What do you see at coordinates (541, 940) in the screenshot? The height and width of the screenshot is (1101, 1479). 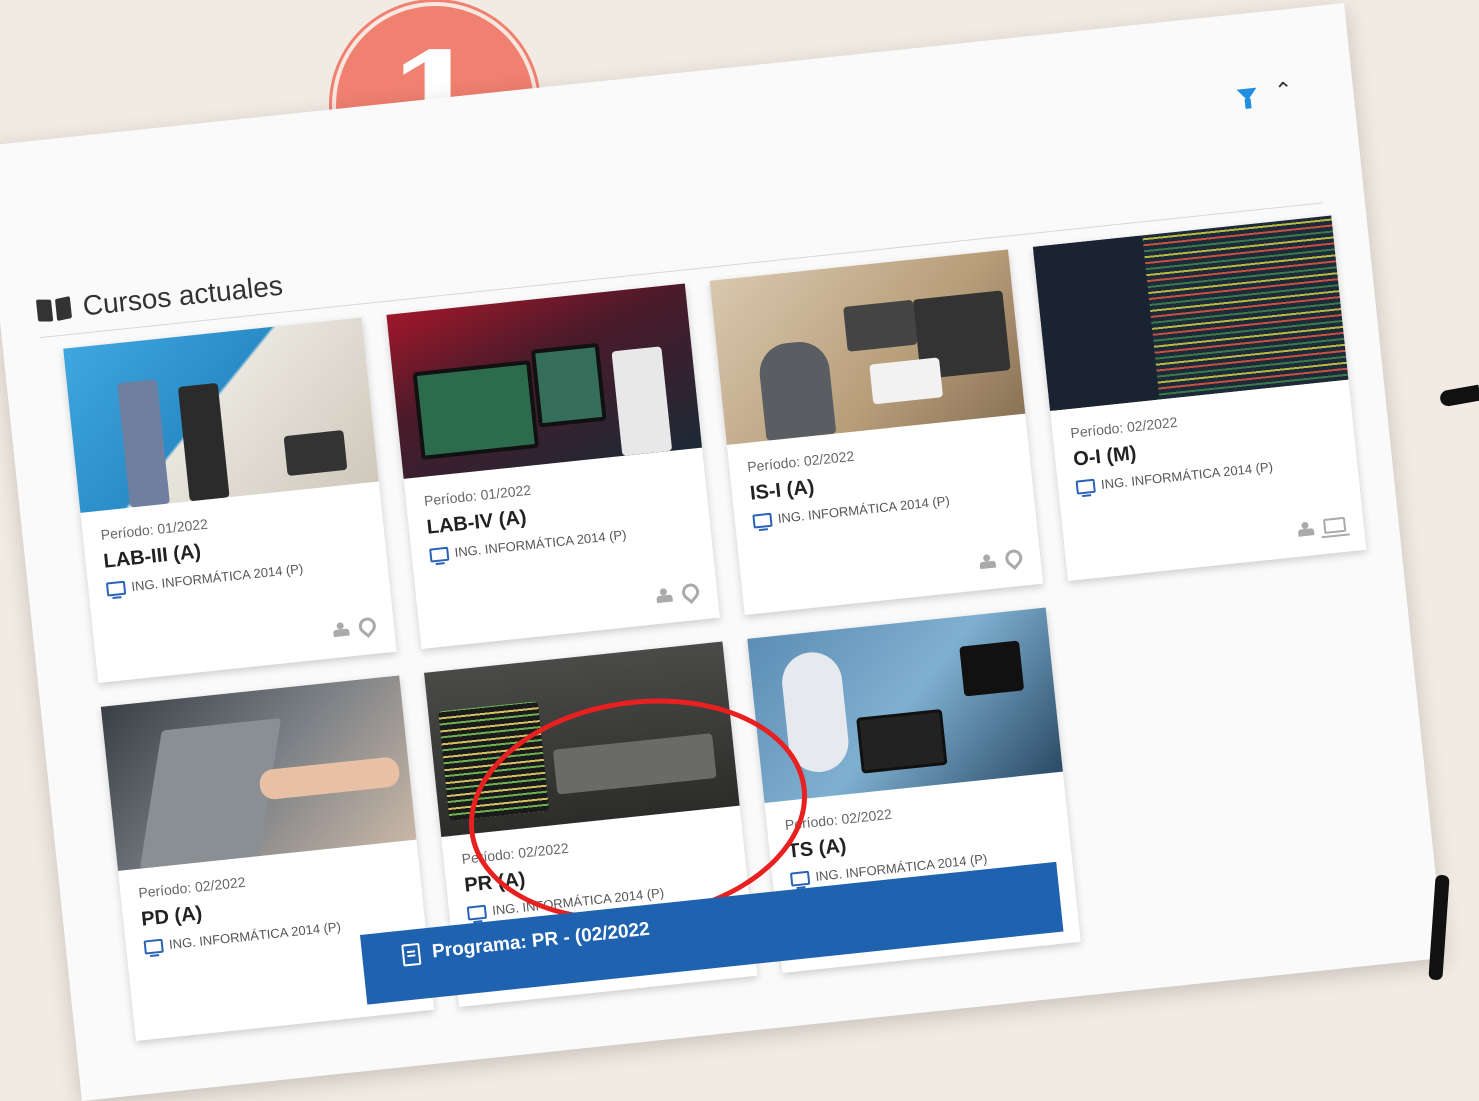 I see `program-bar-label: Programa: PR - (02/2022` at bounding box center [541, 940].